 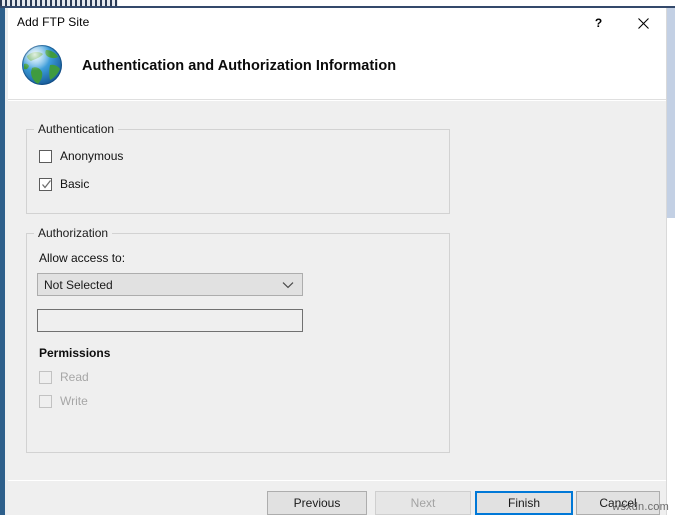 What do you see at coordinates (170, 284) in the screenshot?
I see `allow-access-dropdown: Not Selected` at bounding box center [170, 284].